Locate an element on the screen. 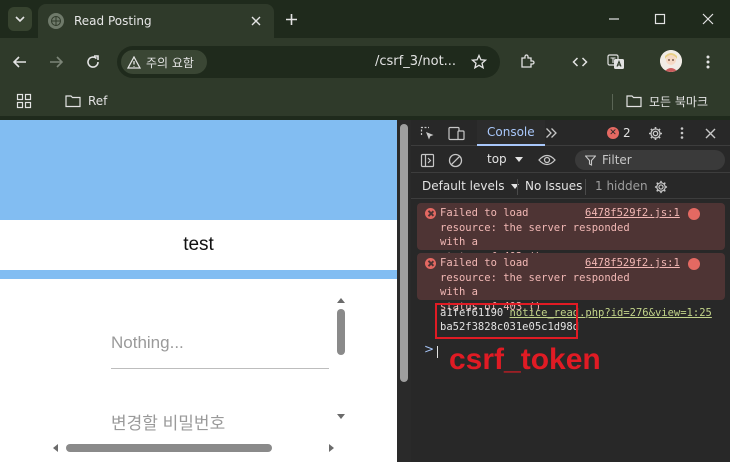 The height and width of the screenshot is (462, 730). clear-console-icon is located at coordinates (455, 160).